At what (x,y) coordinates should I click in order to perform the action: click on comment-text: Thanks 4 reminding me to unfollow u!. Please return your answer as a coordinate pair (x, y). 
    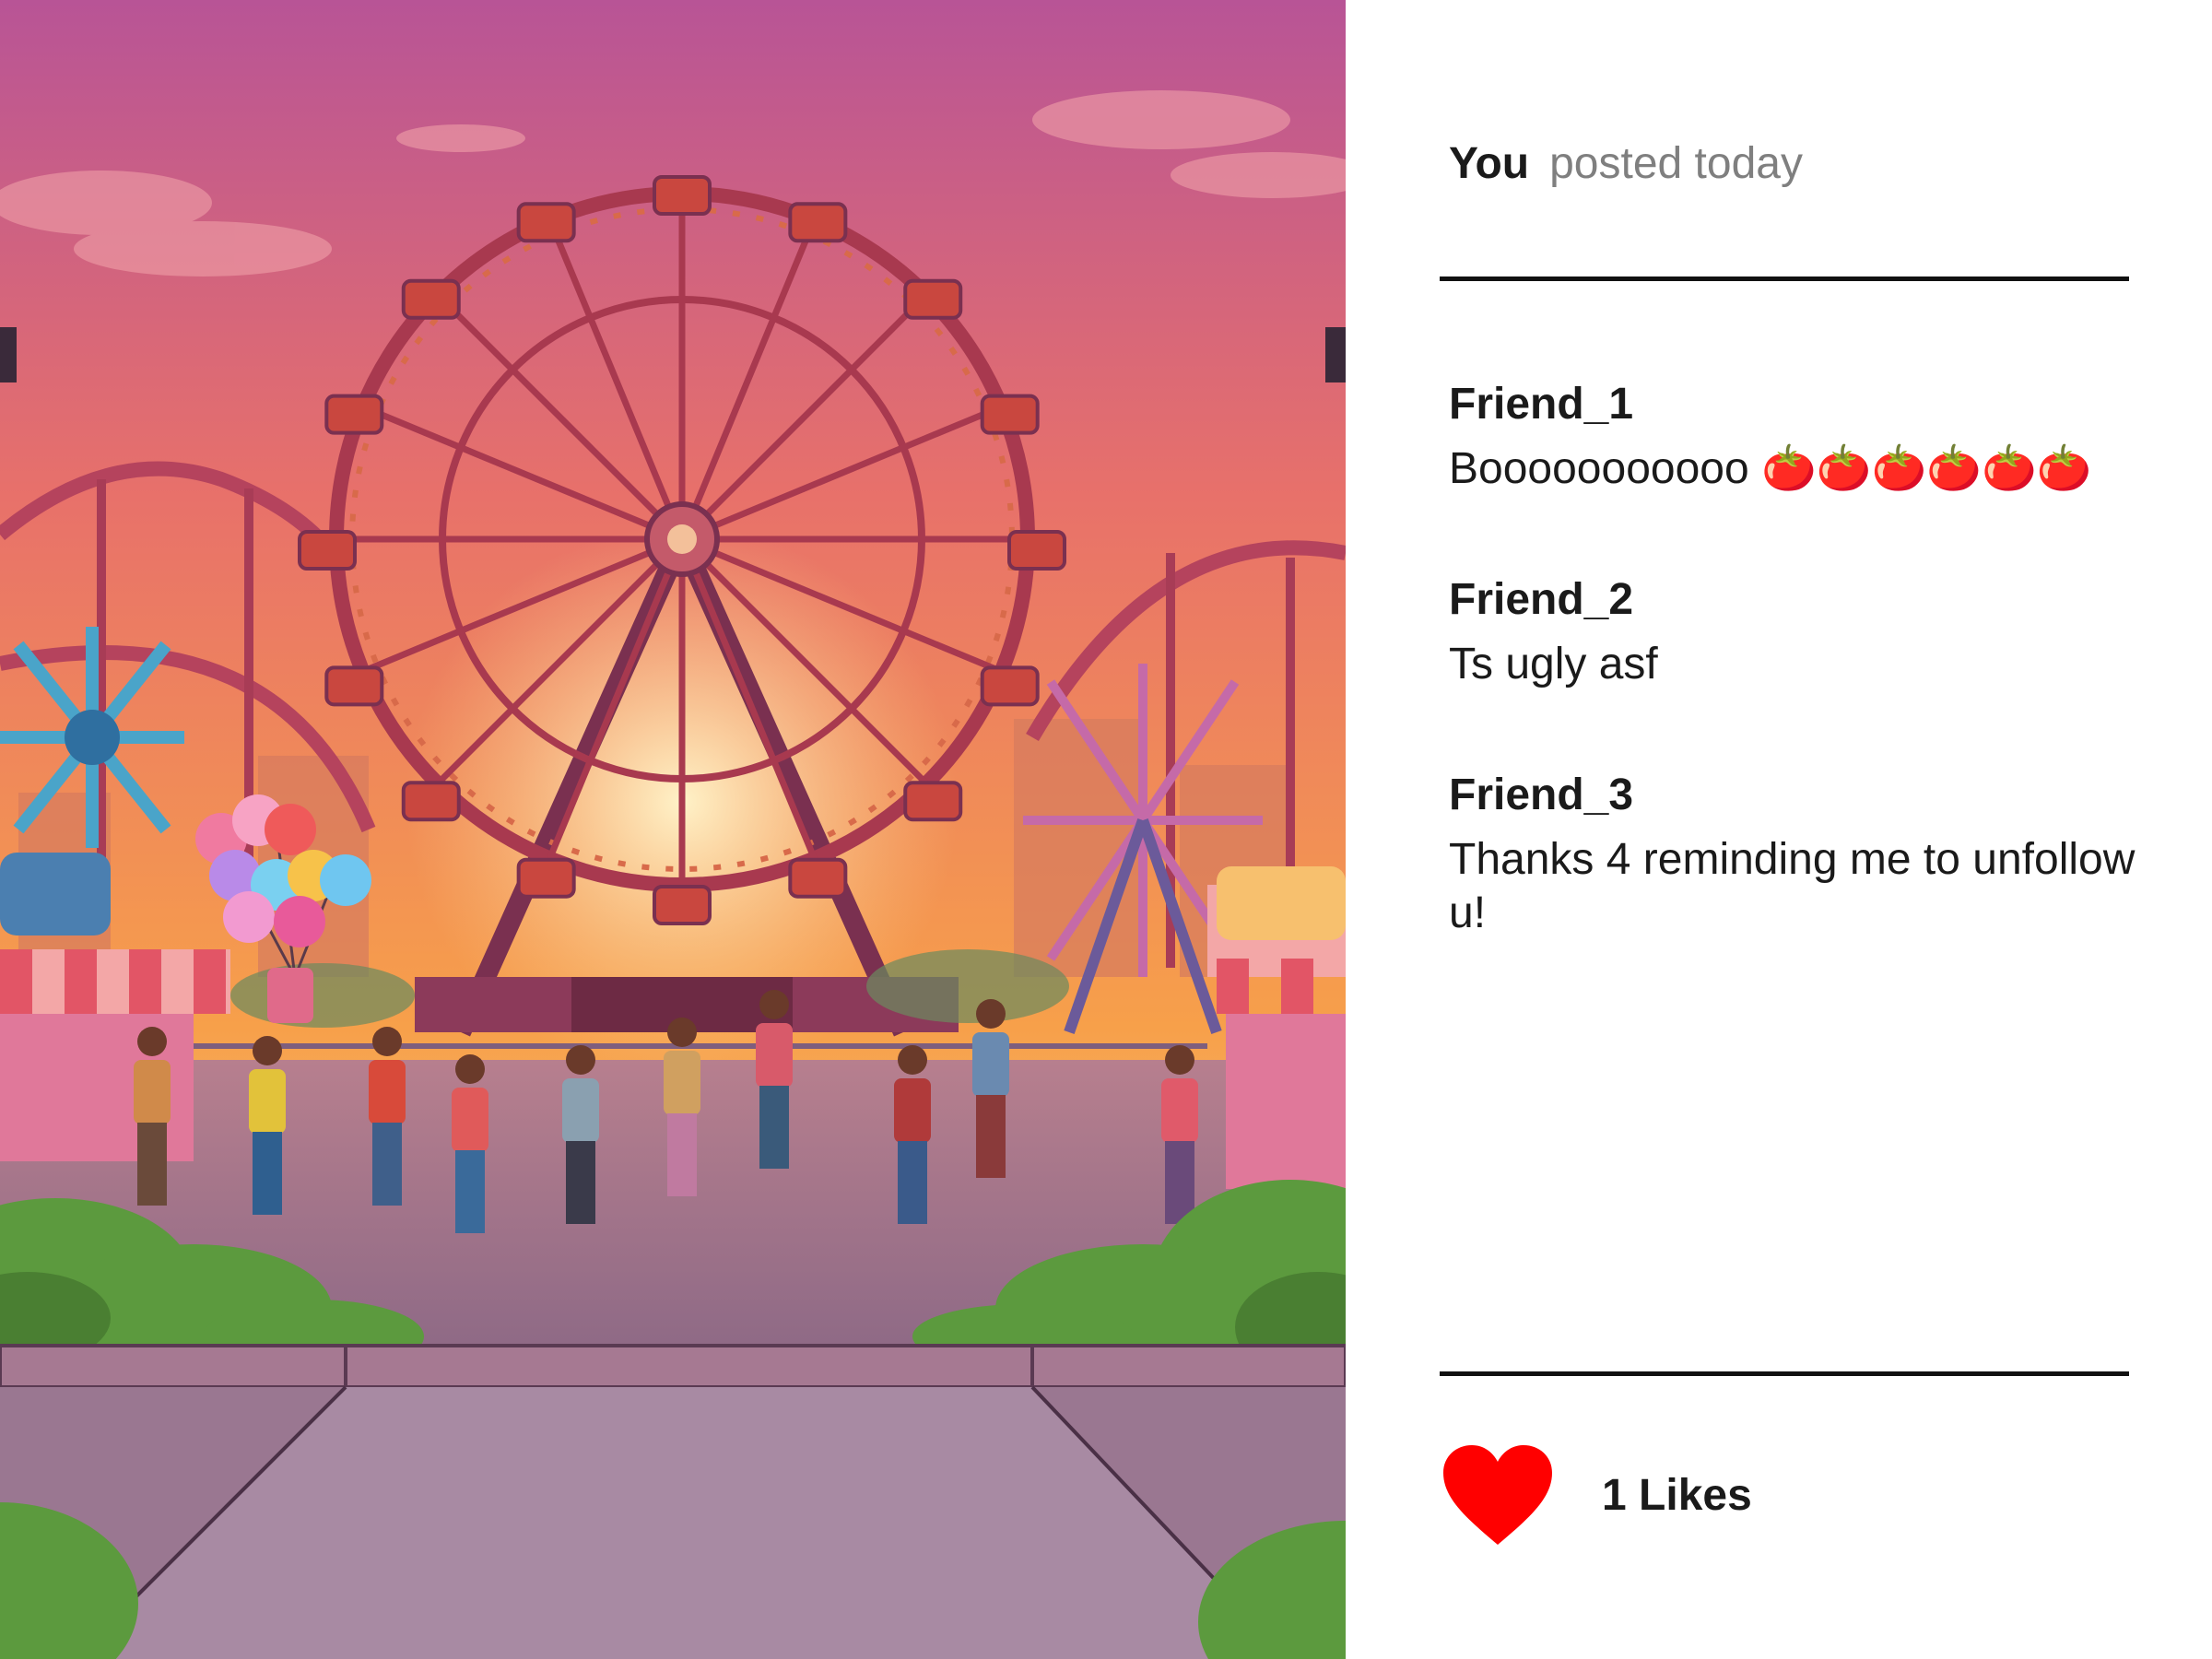
    Looking at the image, I should click on (1798, 886).